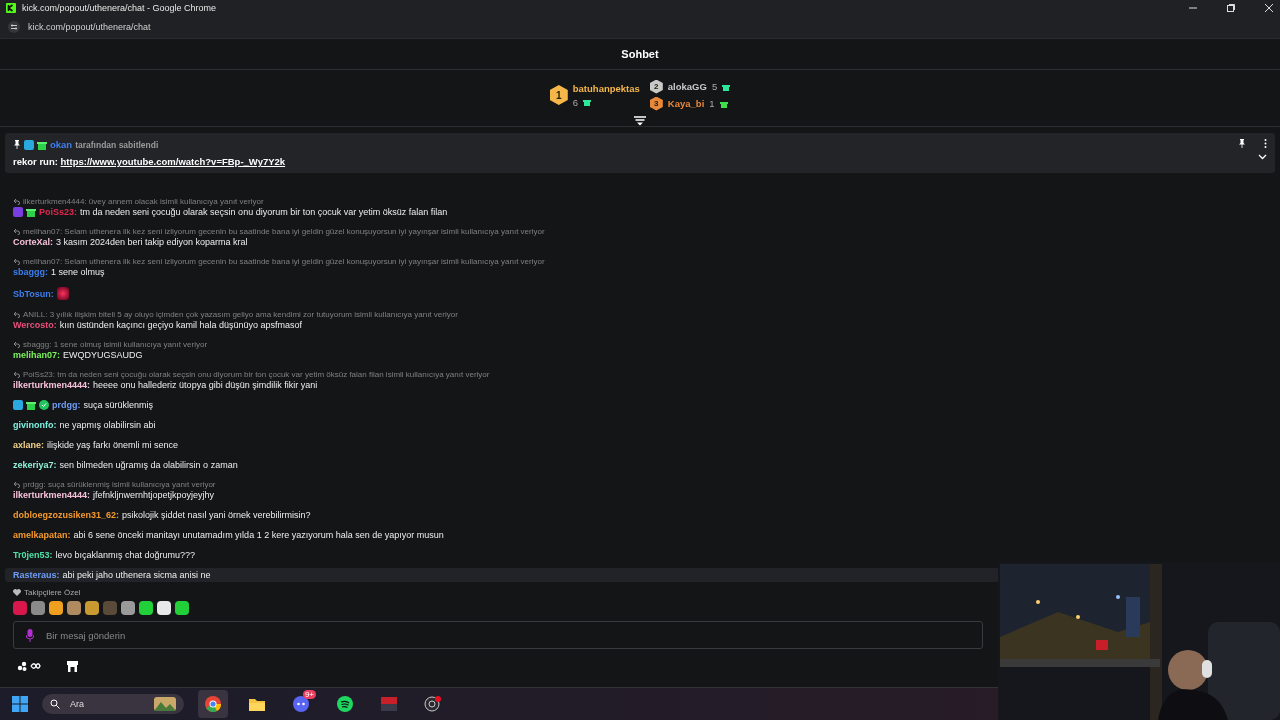  Describe the element at coordinates (107, 425) in the screenshot. I see `chat-message: ne yapmış olabilirsin abi` at that location.